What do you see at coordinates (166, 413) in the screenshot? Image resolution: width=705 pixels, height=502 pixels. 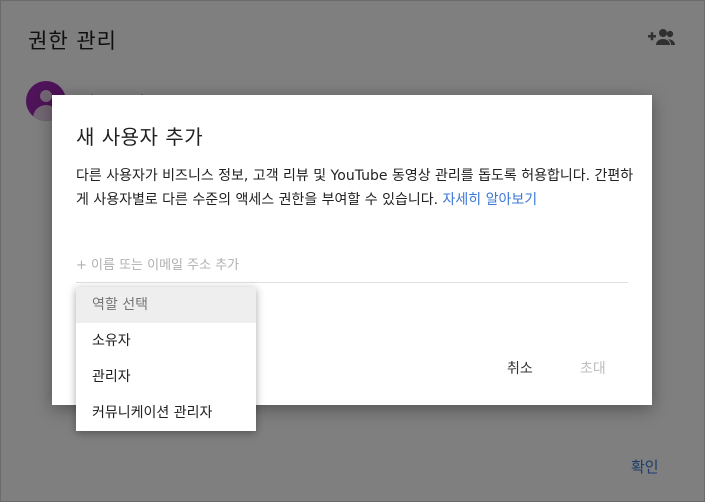 I see `role-option-communications-manager: 커뮤니케이션 관리자` at bounding box center [166, 413].